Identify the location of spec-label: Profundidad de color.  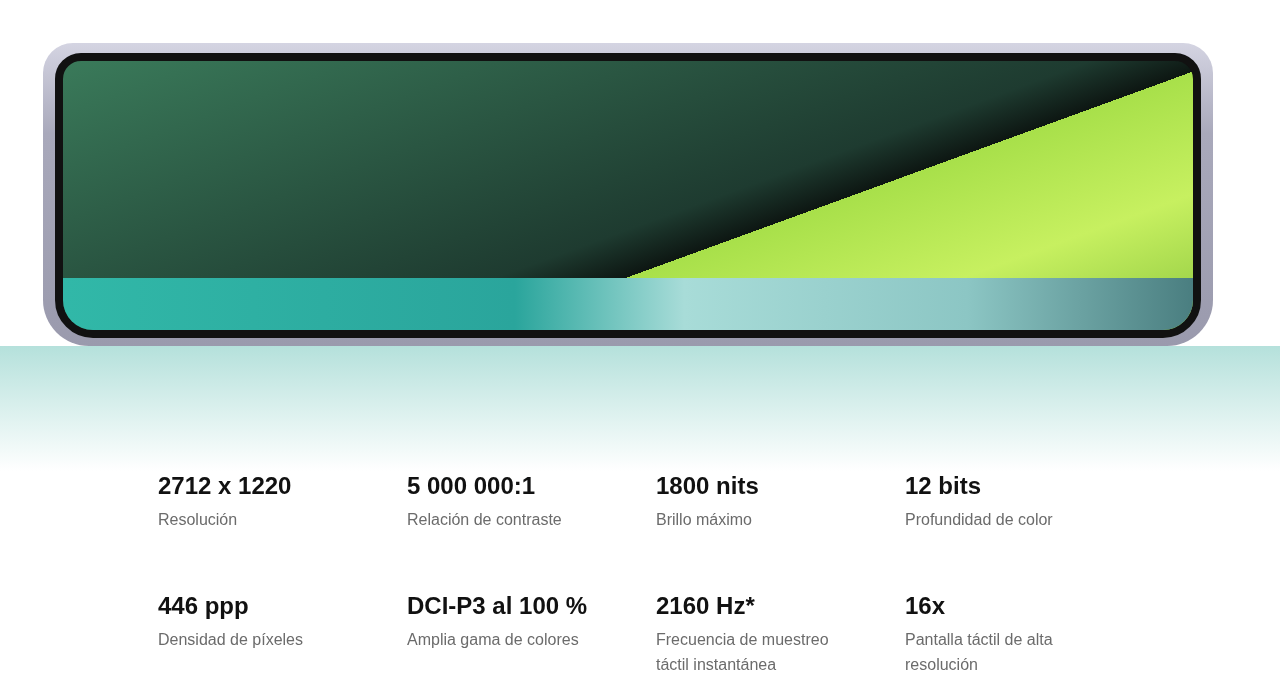
(979, 520).